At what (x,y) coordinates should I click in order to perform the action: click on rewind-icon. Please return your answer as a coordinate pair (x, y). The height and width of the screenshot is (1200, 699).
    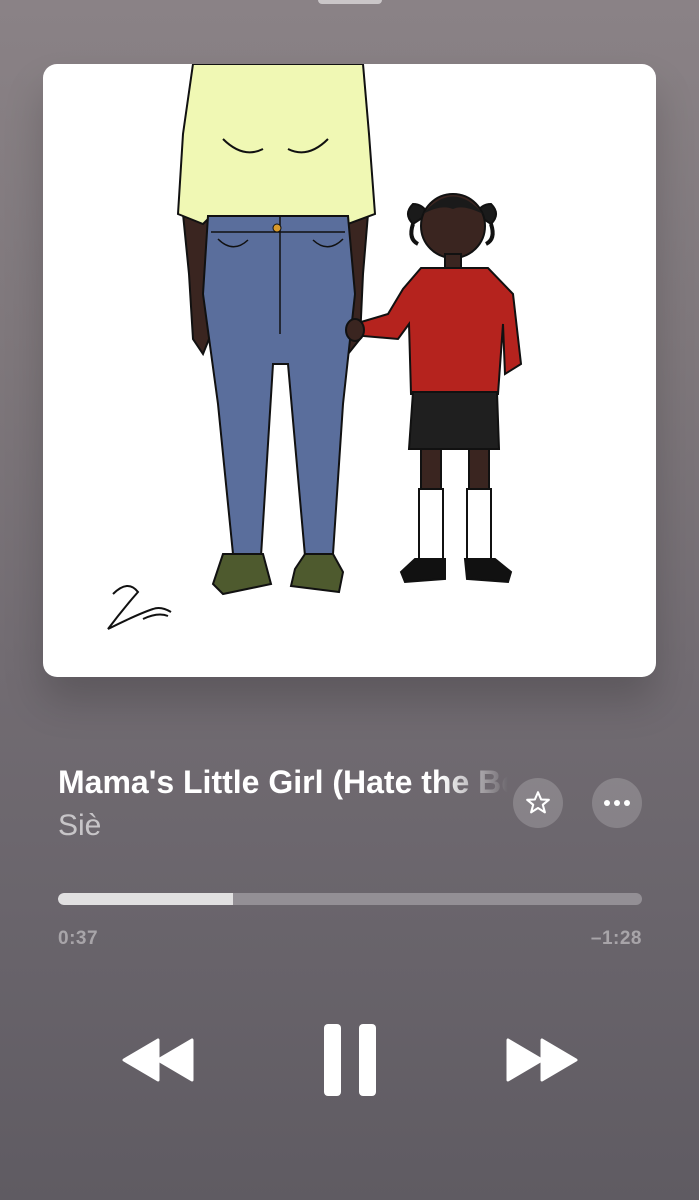
    Looking at the image, I should click on (158, 1060).